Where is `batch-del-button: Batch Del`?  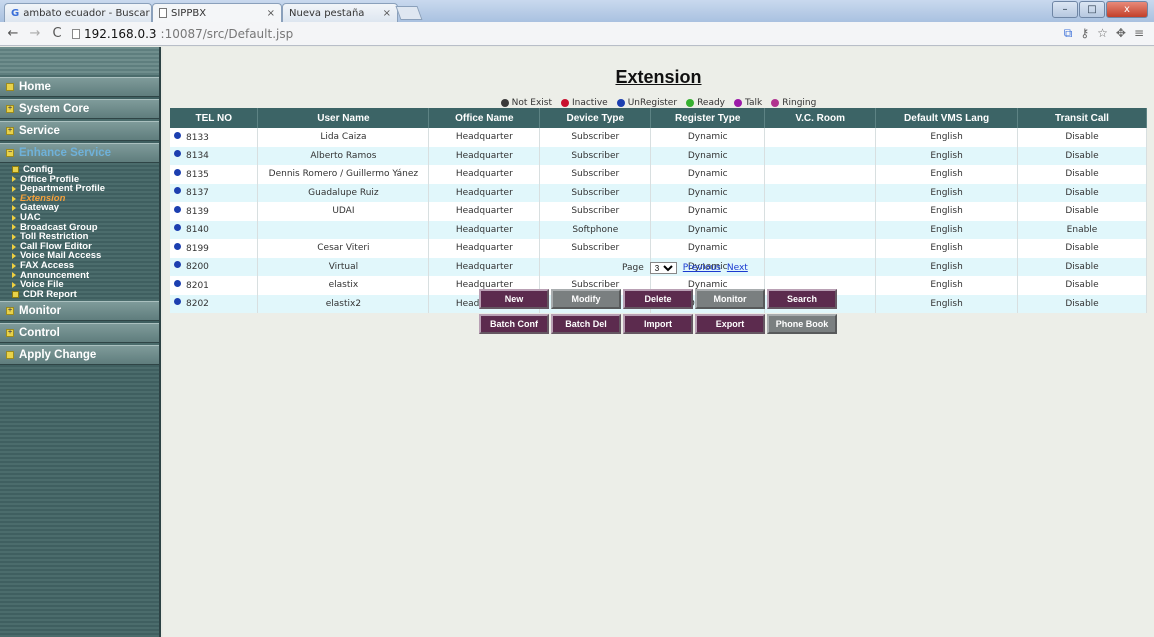 batch-del-button: Batch Del is located at coordinates (586, 324).